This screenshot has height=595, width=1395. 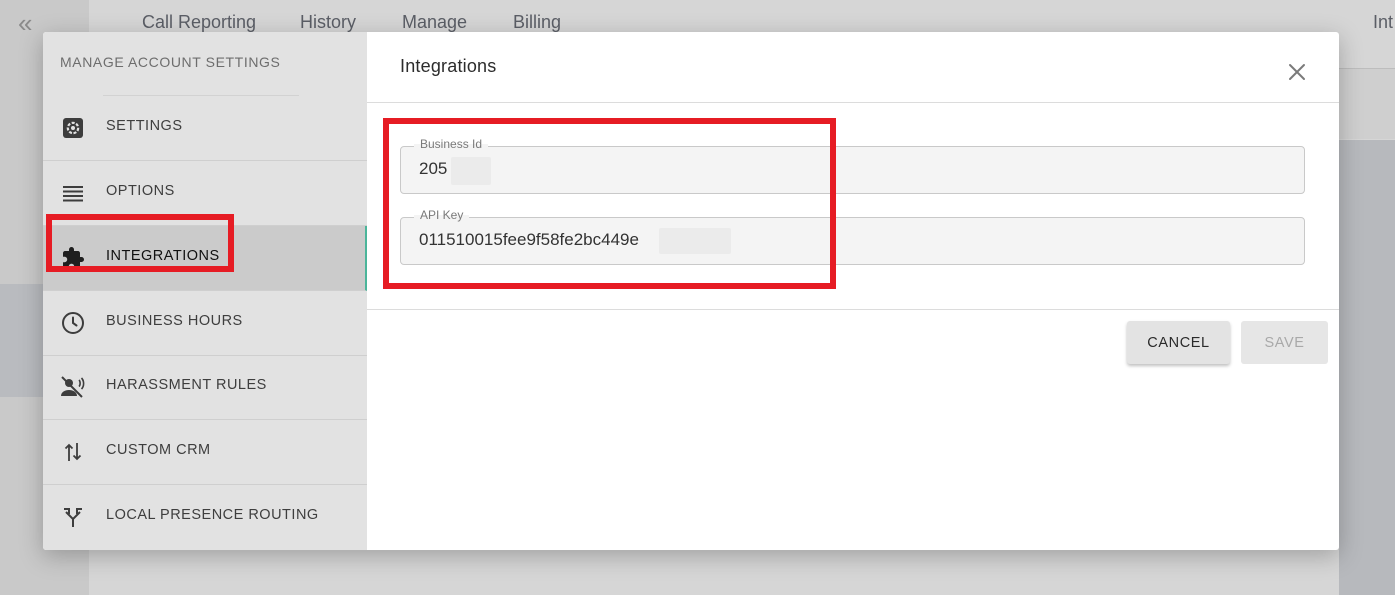 I want to click on sidebar-item-business-hours: BUSINESS HOURS, so click(x=205, y=323).